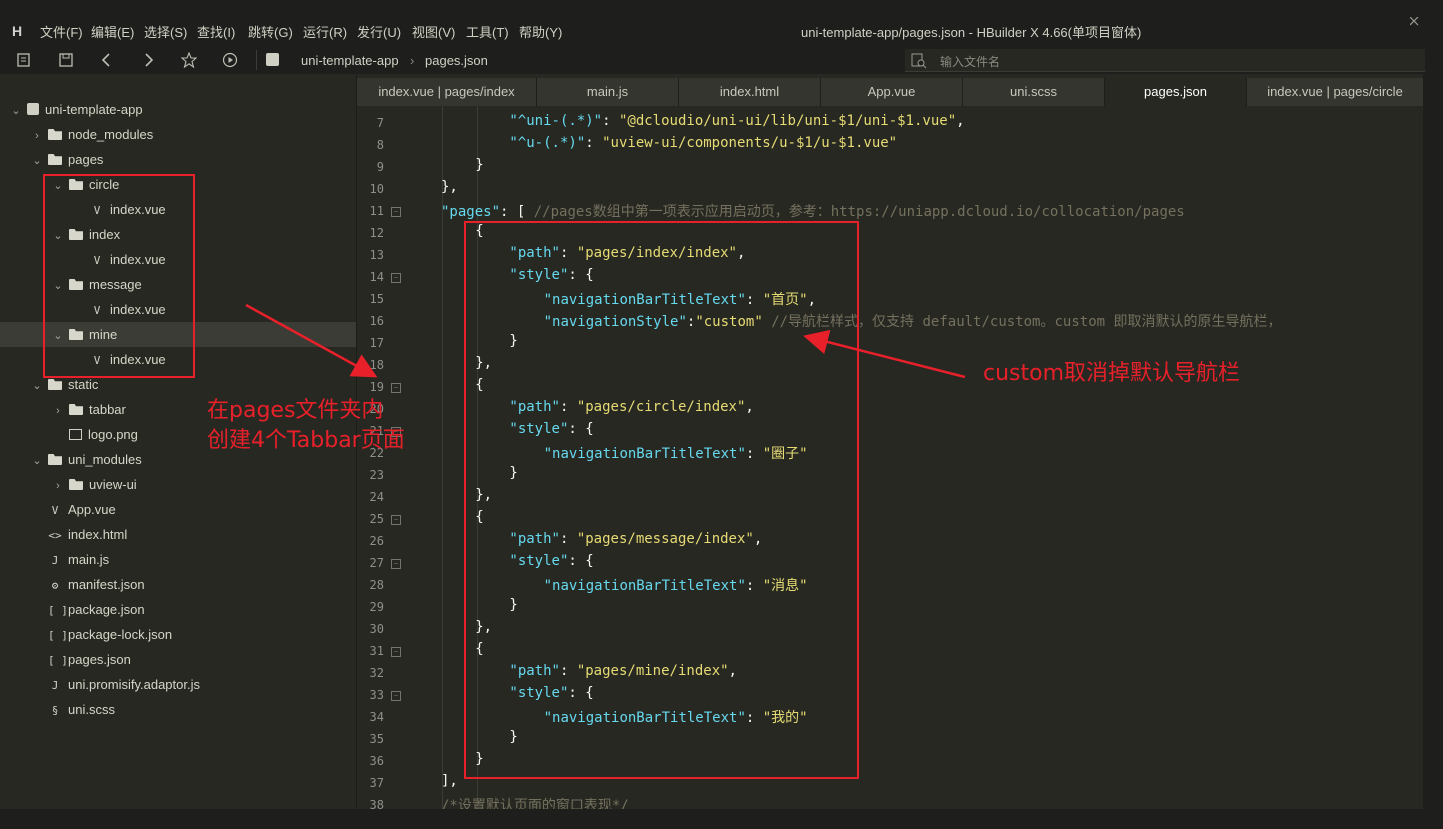 The height and width of the screenshot is (829, 1443). What do you see at coordinates (295, 410) in the screenshot?
I see `annotation-left-line-1: 在pages文件夹内` at bounding box center [295, 410].